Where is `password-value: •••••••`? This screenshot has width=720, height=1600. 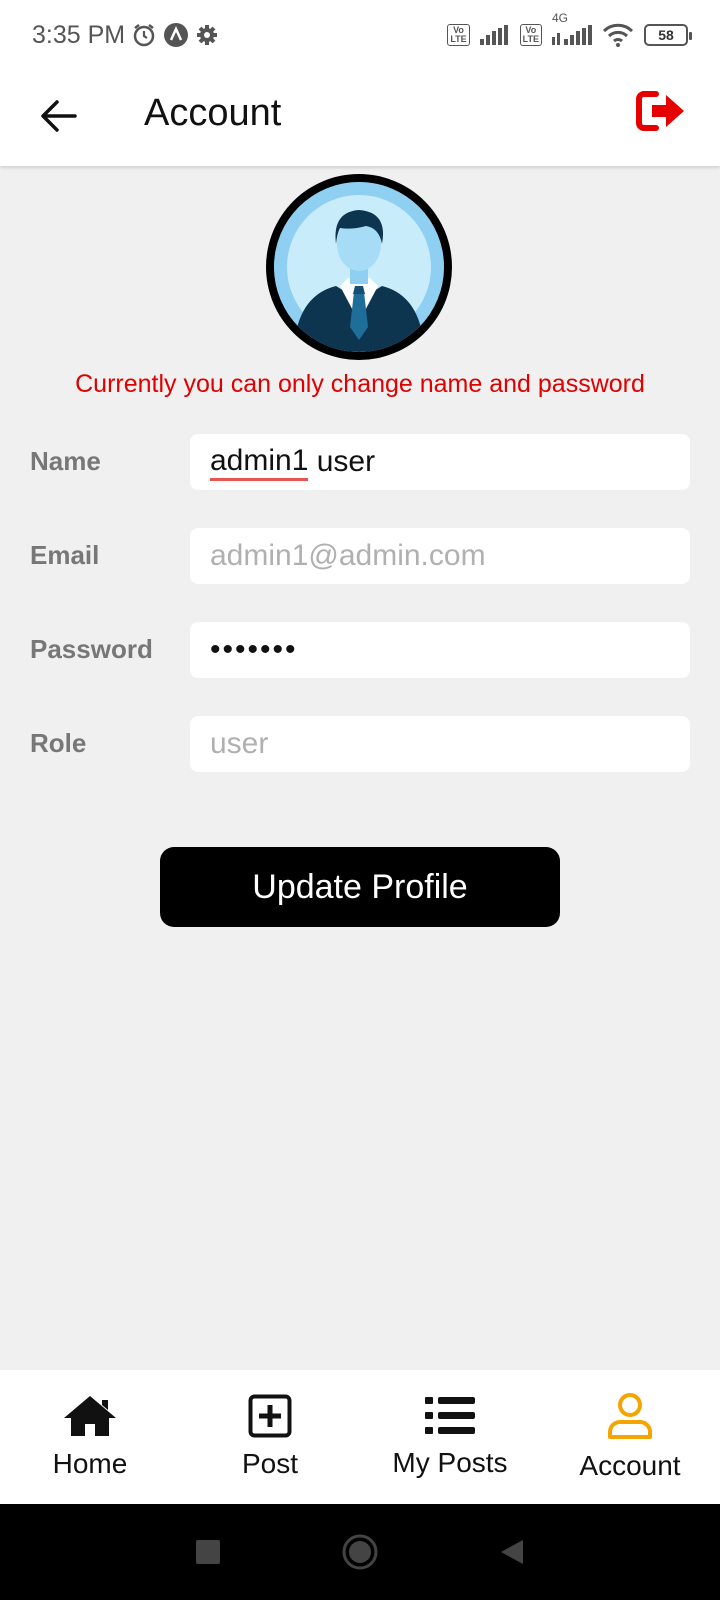 password-value: ••••••• is located at coordinates (254, 649).